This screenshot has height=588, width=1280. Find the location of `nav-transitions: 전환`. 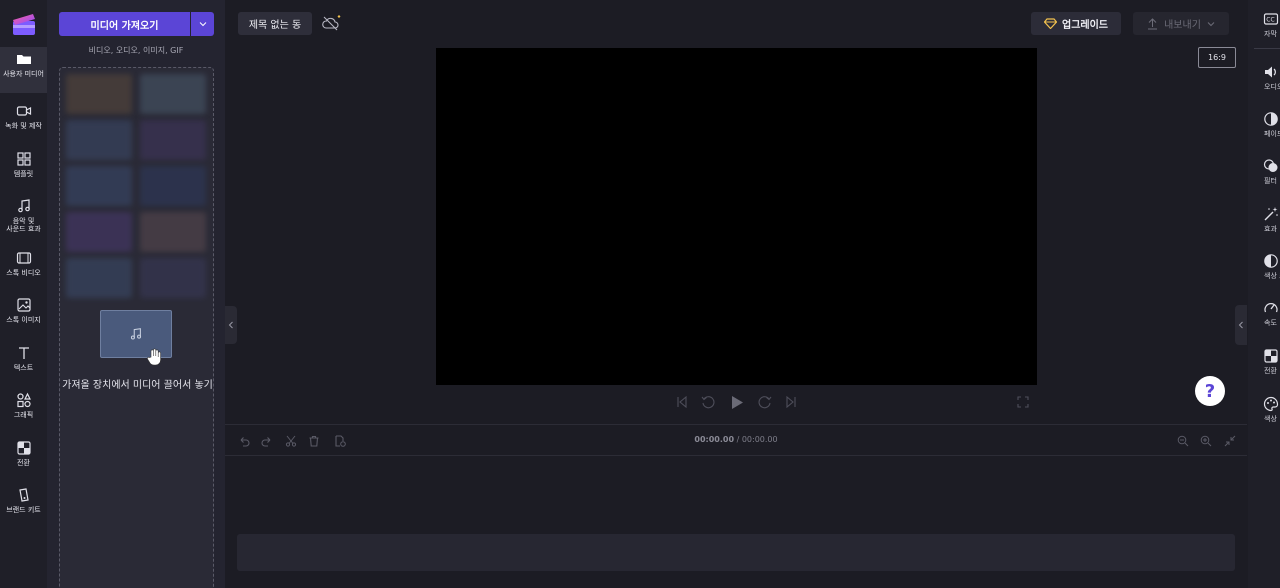

nav-transitions: 전환 is located at coordinates (23, 459).